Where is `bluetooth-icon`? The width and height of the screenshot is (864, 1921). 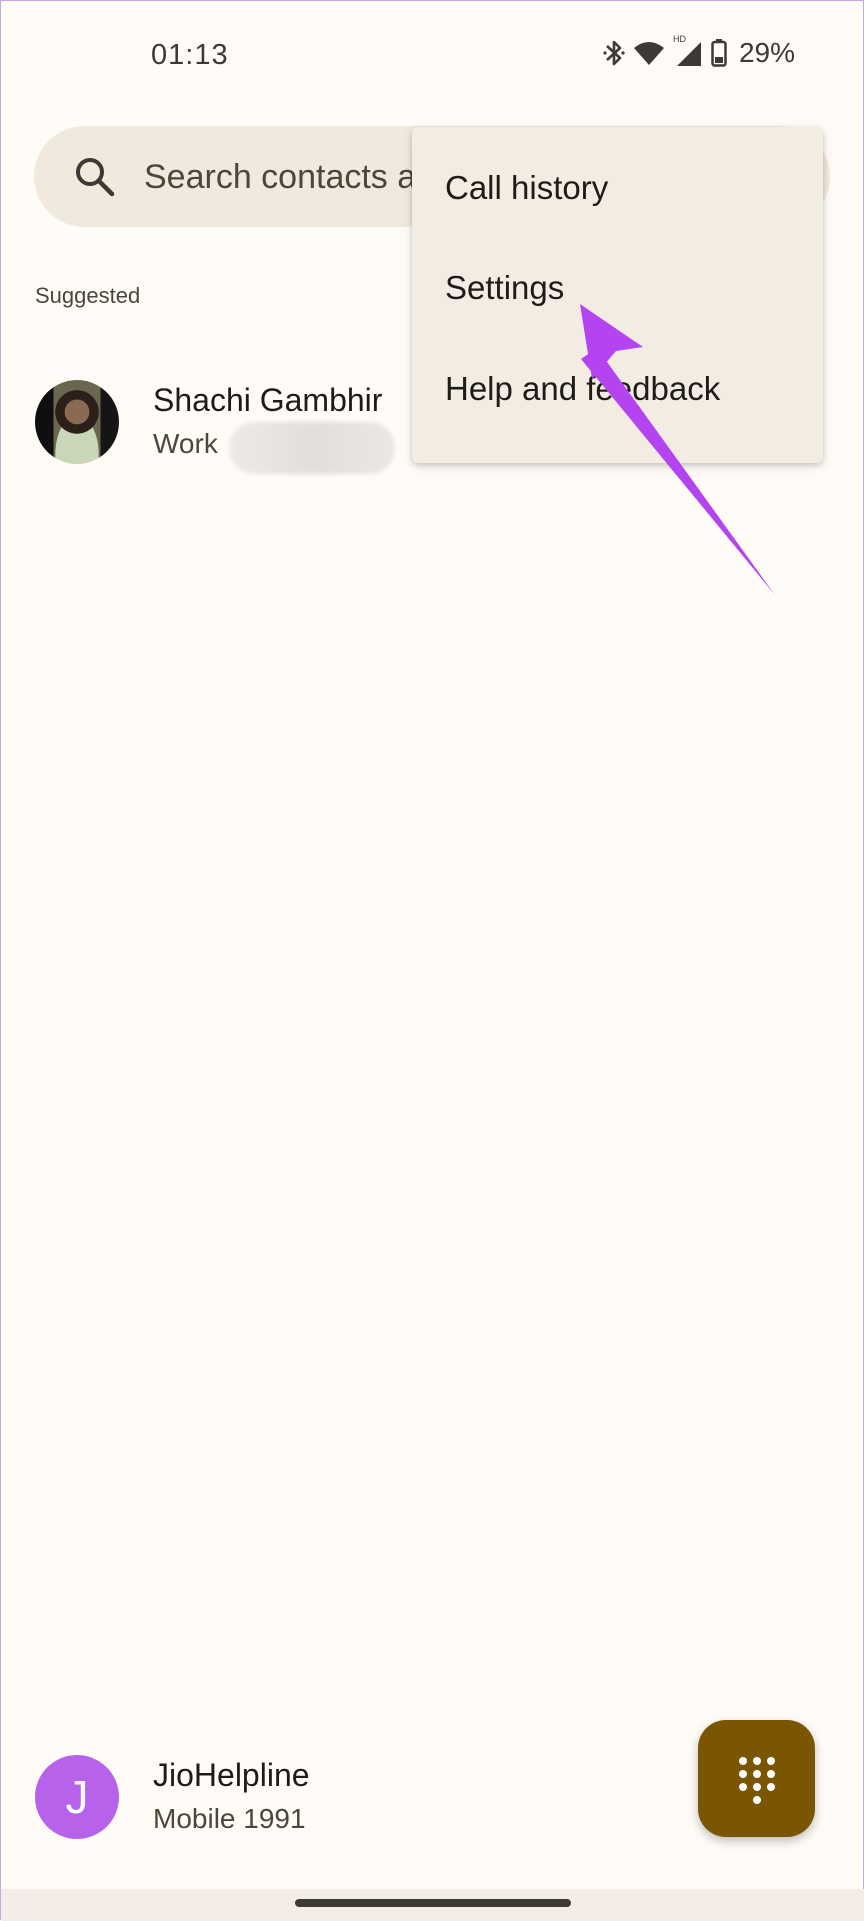
bluetooth-icon is located at coordinates (614, 53).